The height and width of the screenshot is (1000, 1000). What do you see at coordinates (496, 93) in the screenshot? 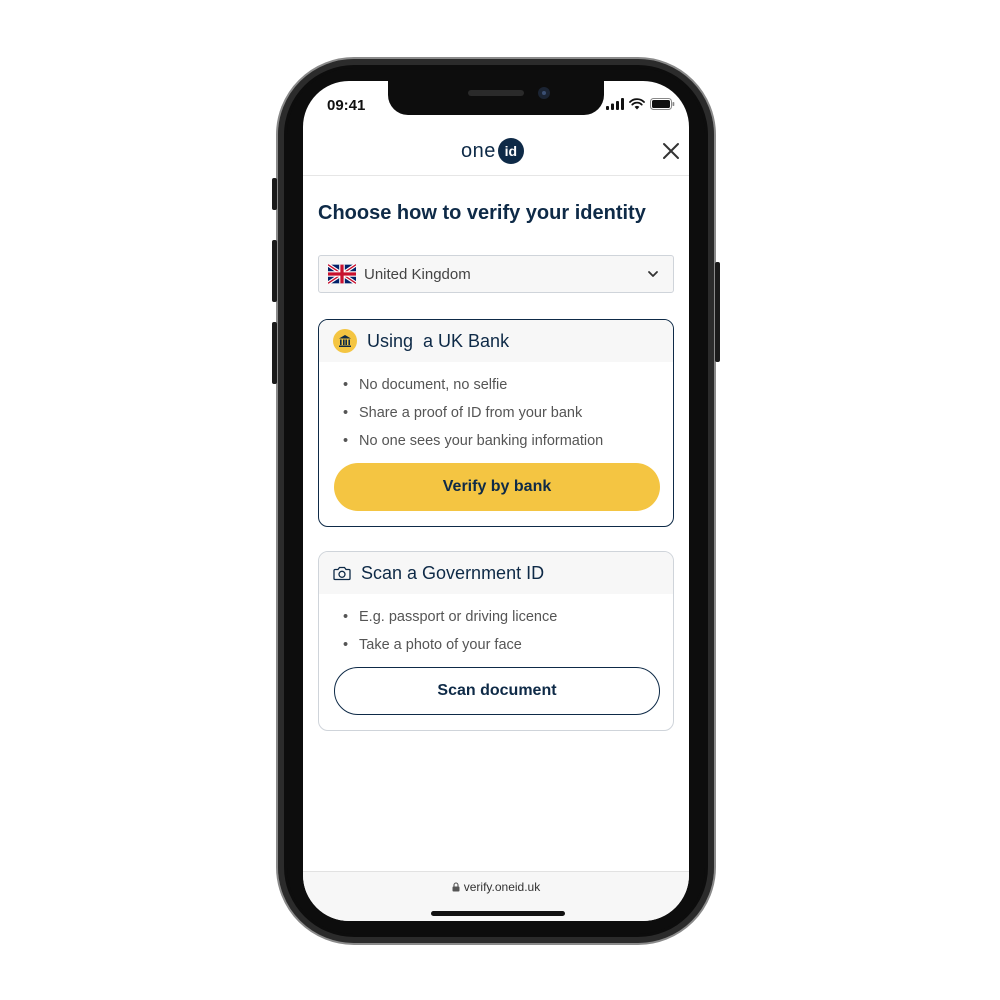
I see `speaker` at bounding box center [496, 93].